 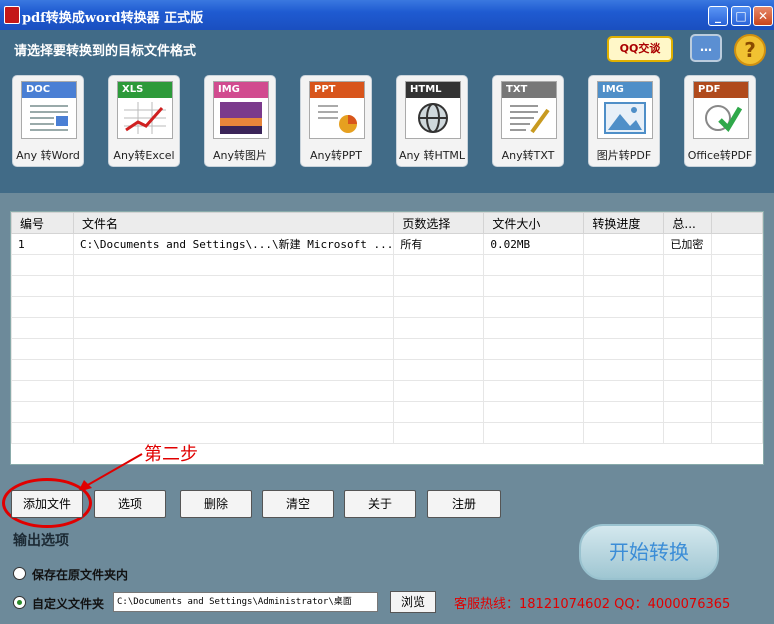 I want to click on format-tag: DOC, so click(x=49, y=90).